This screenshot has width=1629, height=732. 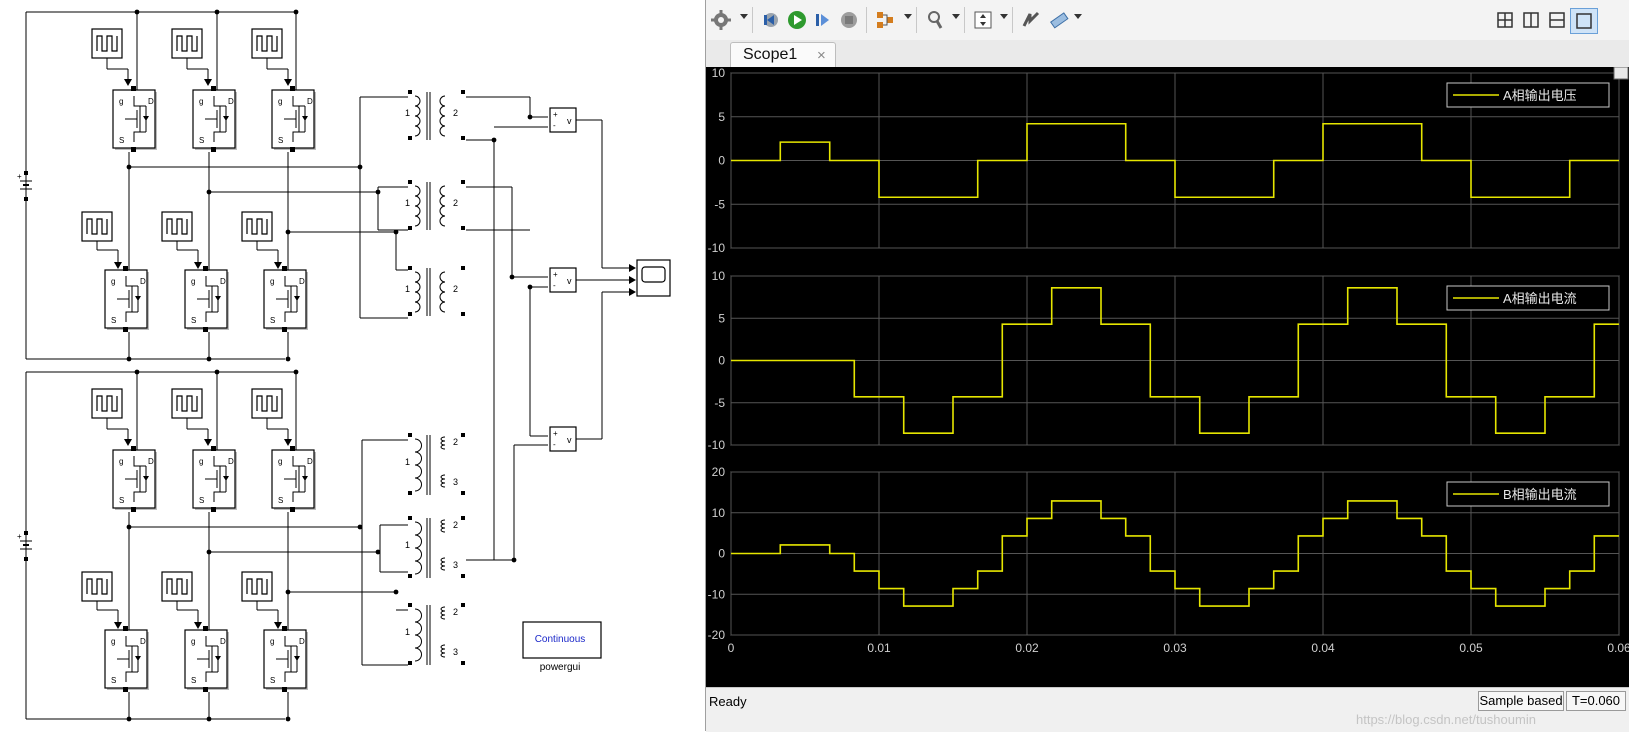 I want to click on stop-icon, so click(x=849, y=20).